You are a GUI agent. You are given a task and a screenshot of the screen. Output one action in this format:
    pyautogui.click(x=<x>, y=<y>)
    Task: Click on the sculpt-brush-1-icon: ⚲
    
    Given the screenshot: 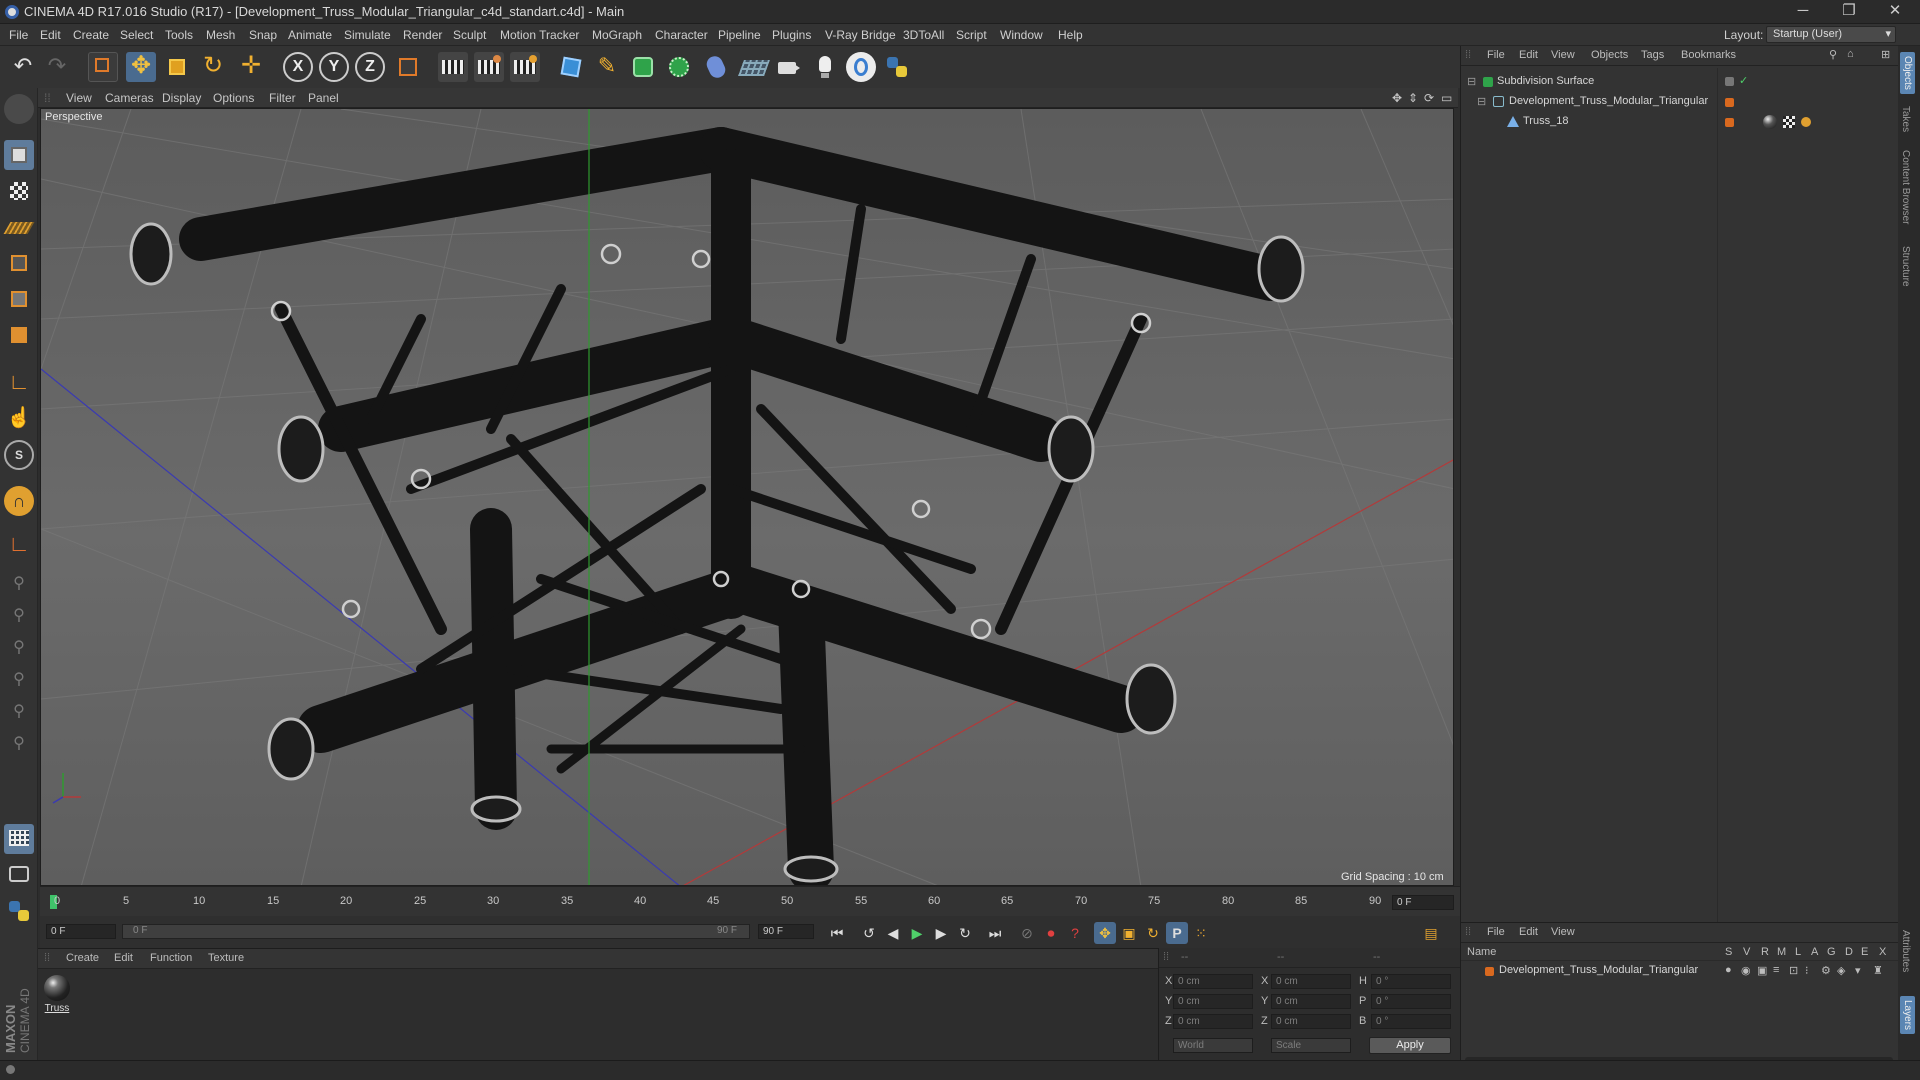 What is the action you would take?
    pyautogui.click(x=19, y=585)
    